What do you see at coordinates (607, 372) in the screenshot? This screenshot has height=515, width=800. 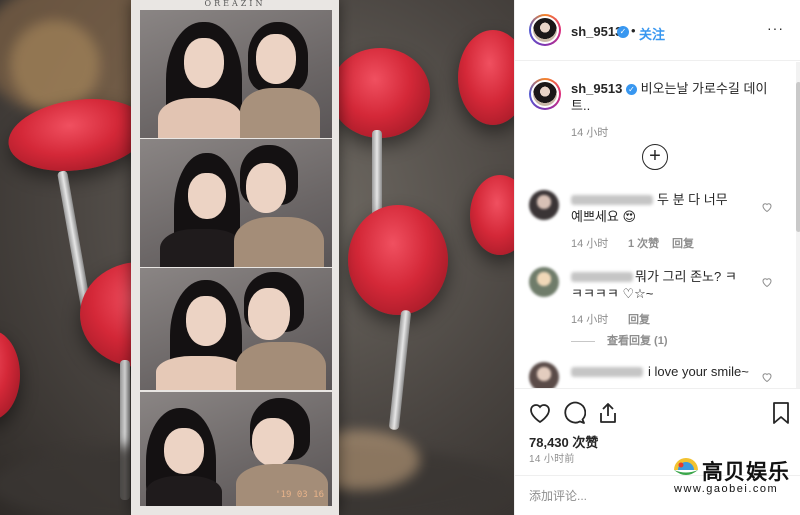 I see `comment-username-redacted` at bounding box center [607, 372].